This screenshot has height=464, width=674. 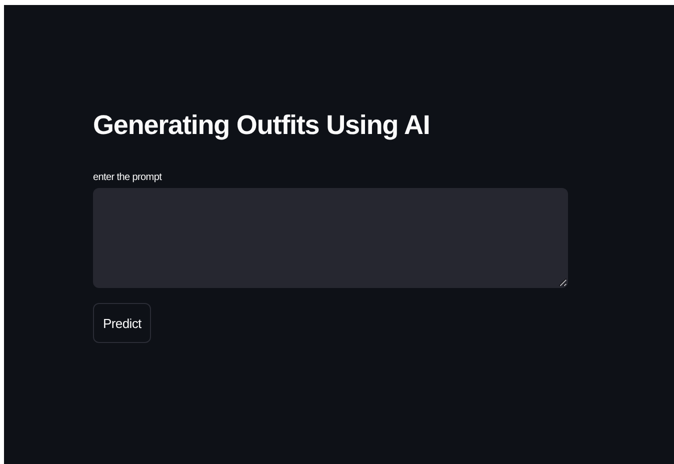 I want to click on predict-button: Predict, so click(x=122, y=323).